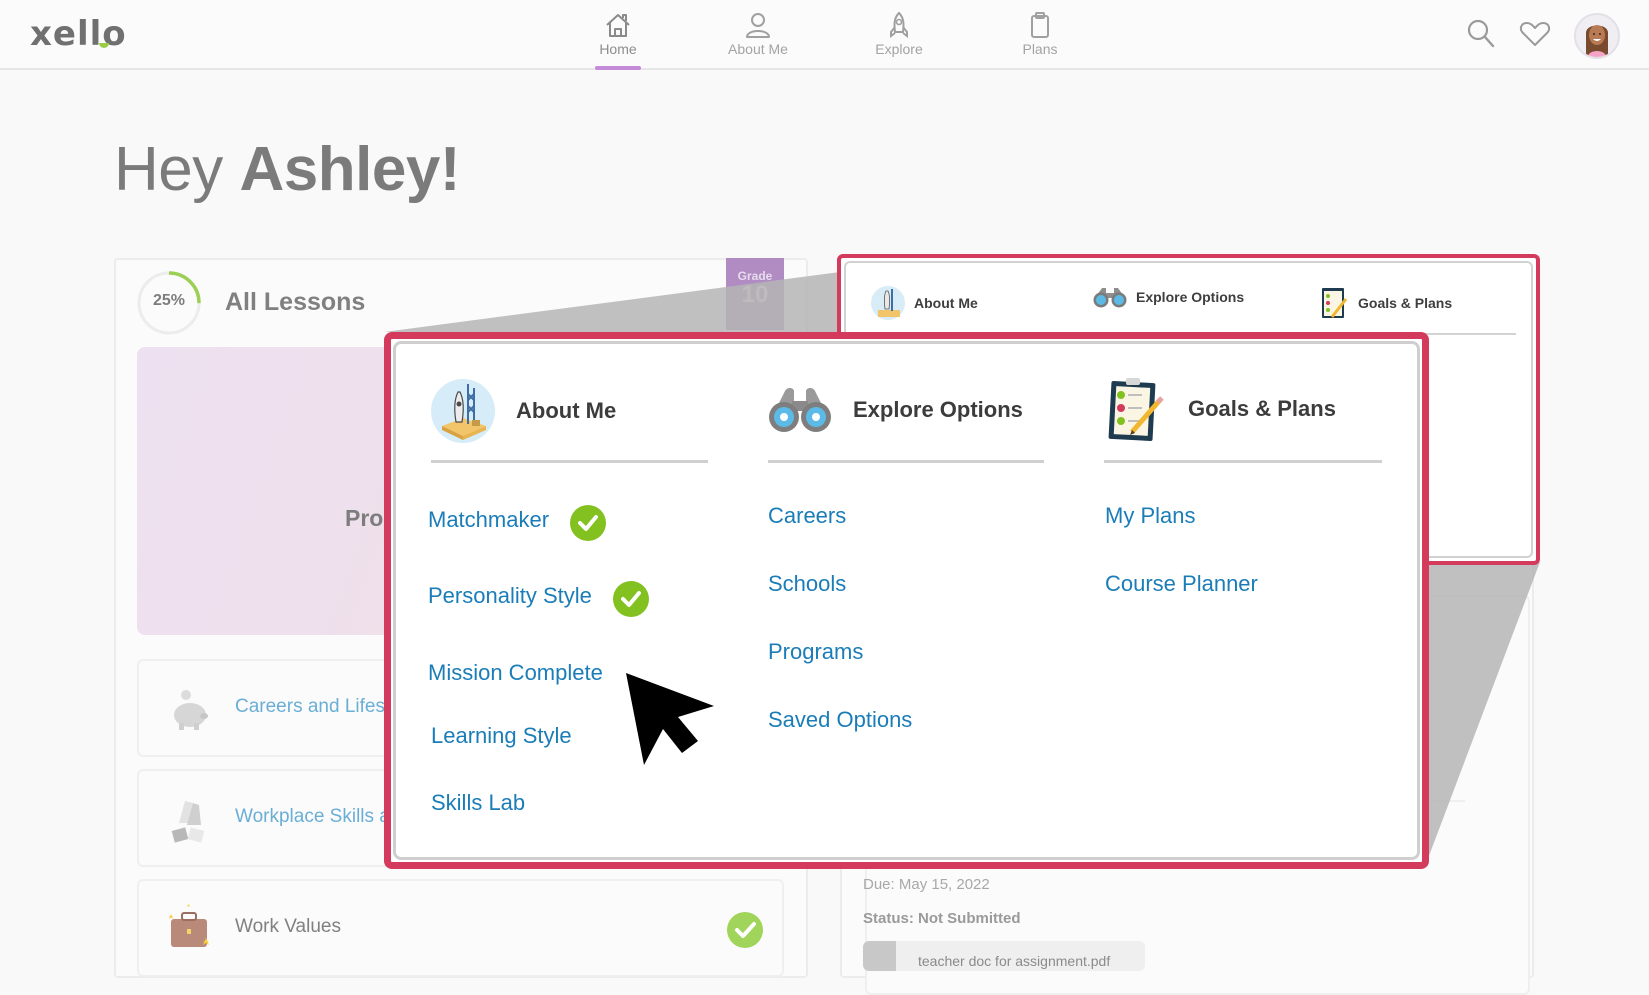  I want to click on nav-about-me-label: About Me, so click(758, 49).